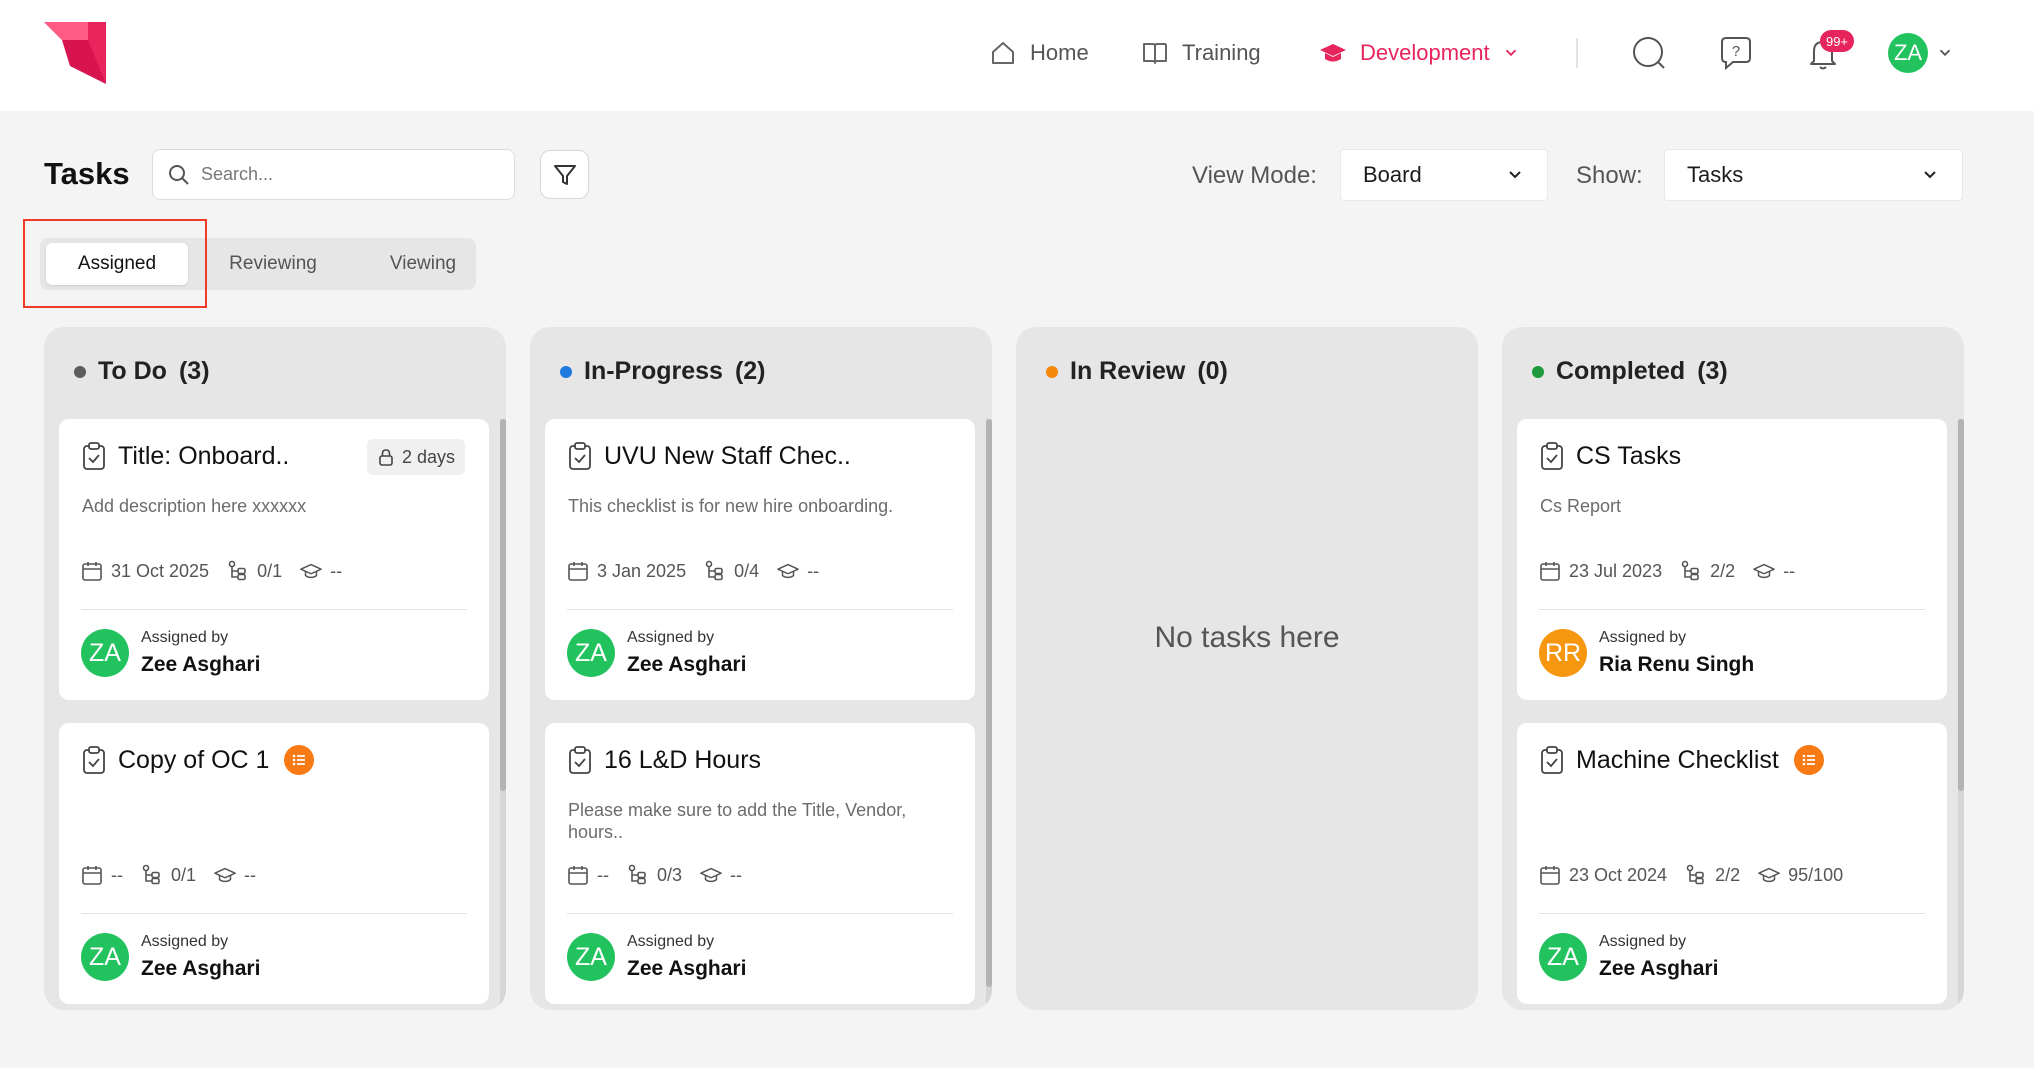  Describe the element at coordinates (1629, 455) in the screenshot. I see `card-title: CS Tasks` at that location.